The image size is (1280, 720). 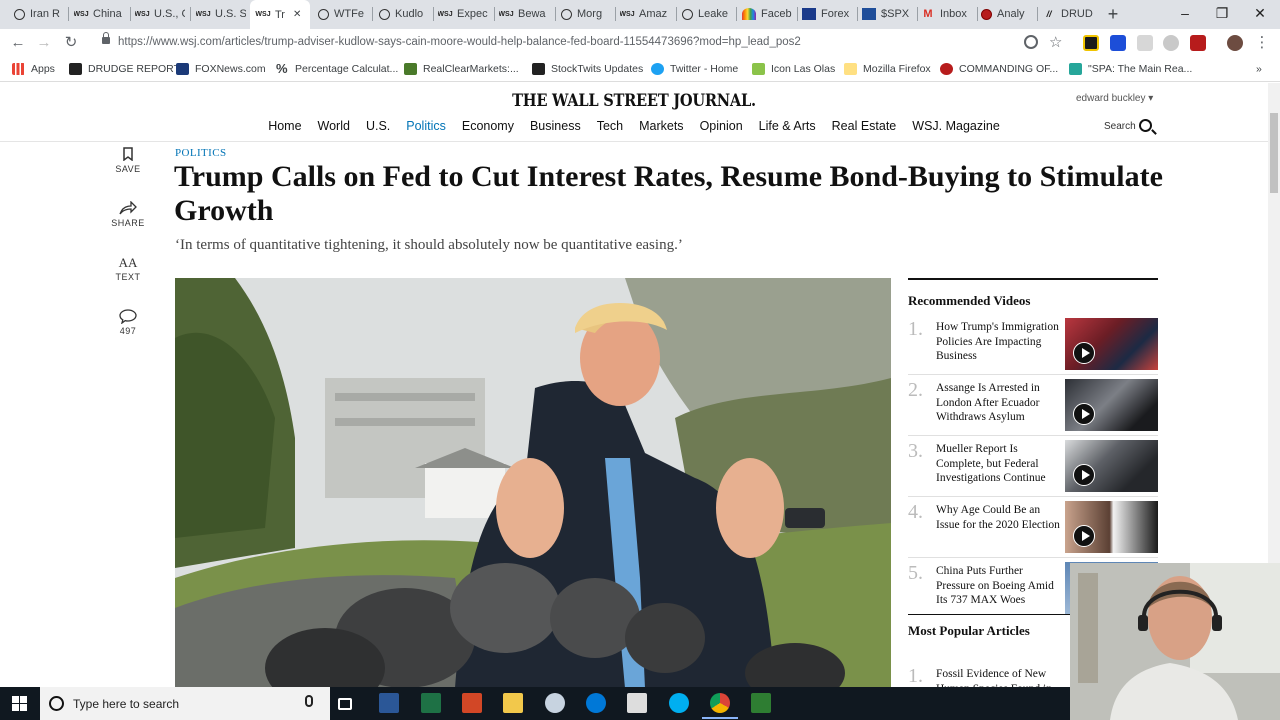 What do you see at coordinates (71, 43) in the screenshot?
I see `reload-icon: ↻` at bounding box center [71, 43].